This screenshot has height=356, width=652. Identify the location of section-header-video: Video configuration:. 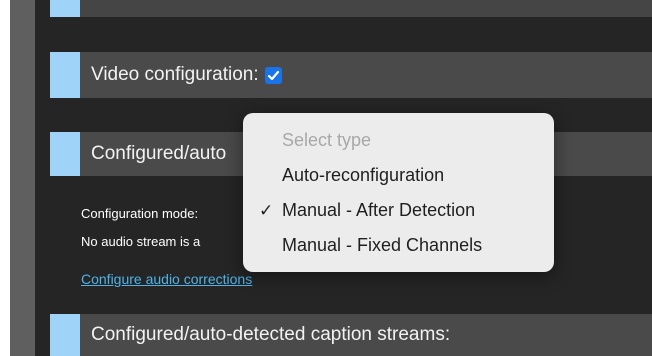
(351, 75).